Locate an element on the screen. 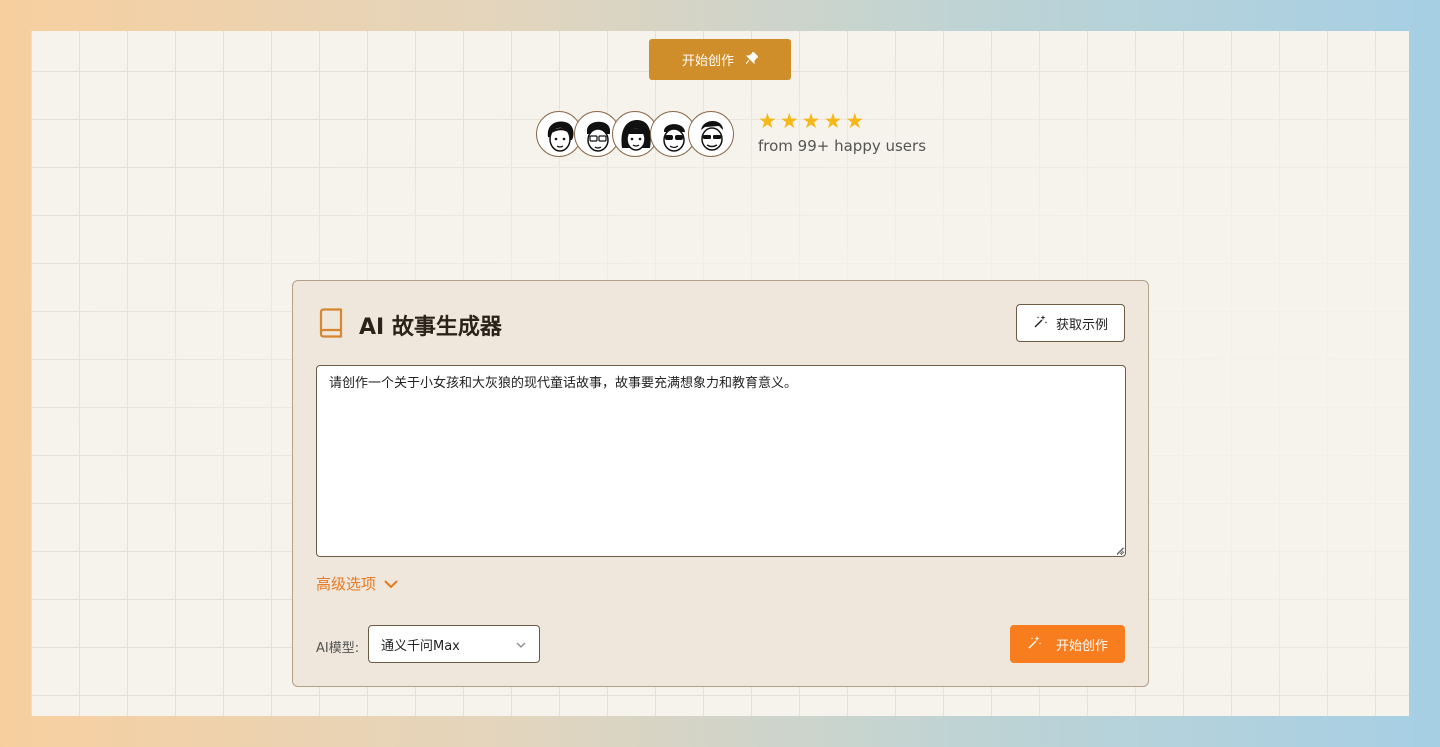 The image size is (1440, 747). model-select: 通义千问Max is located at coordinates (454, 644).